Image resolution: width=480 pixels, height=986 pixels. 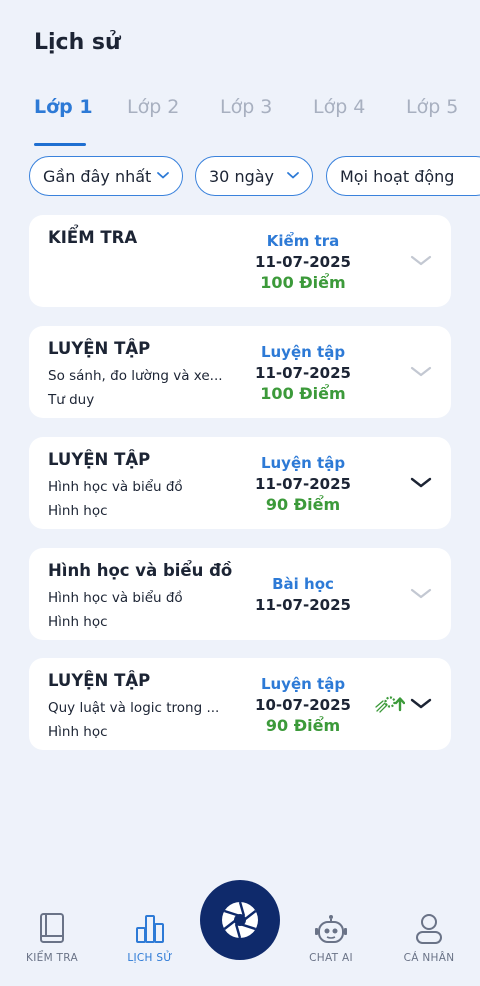 I want to click on tab-lop-3: Lớp 3, so click(x=246, y=107).